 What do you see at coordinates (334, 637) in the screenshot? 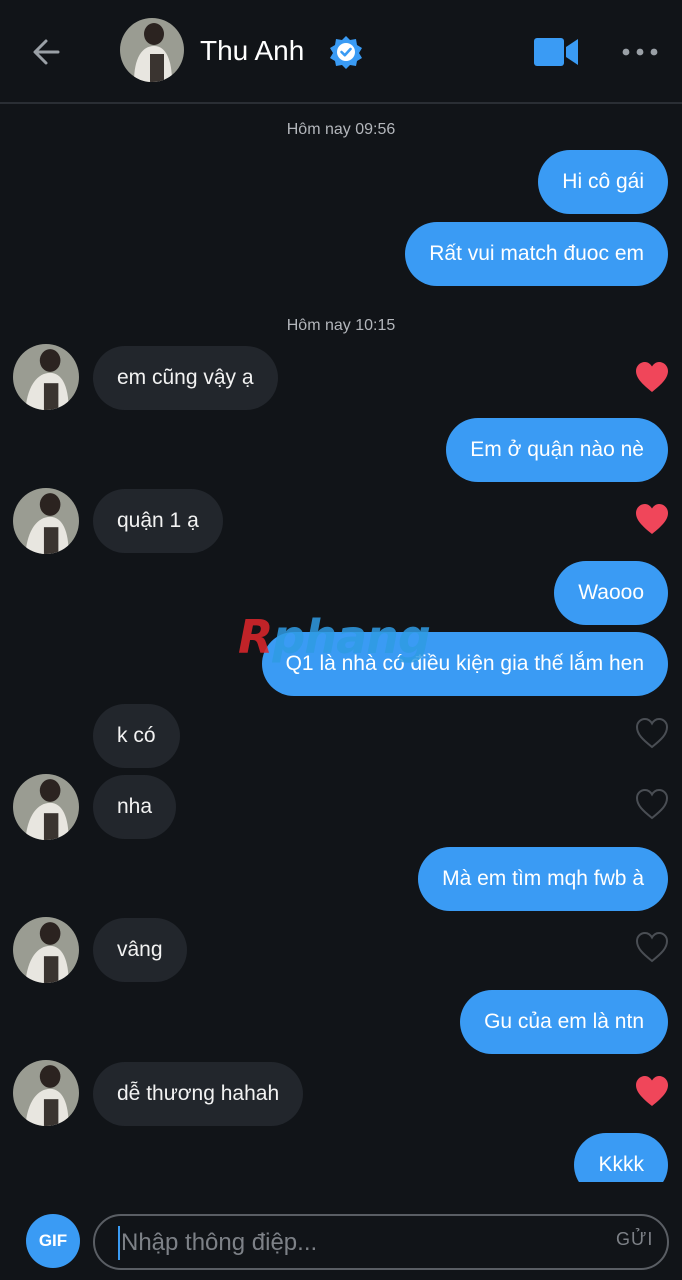
I see `watermark-logo: Rphang` at bounding box center [334, 637].